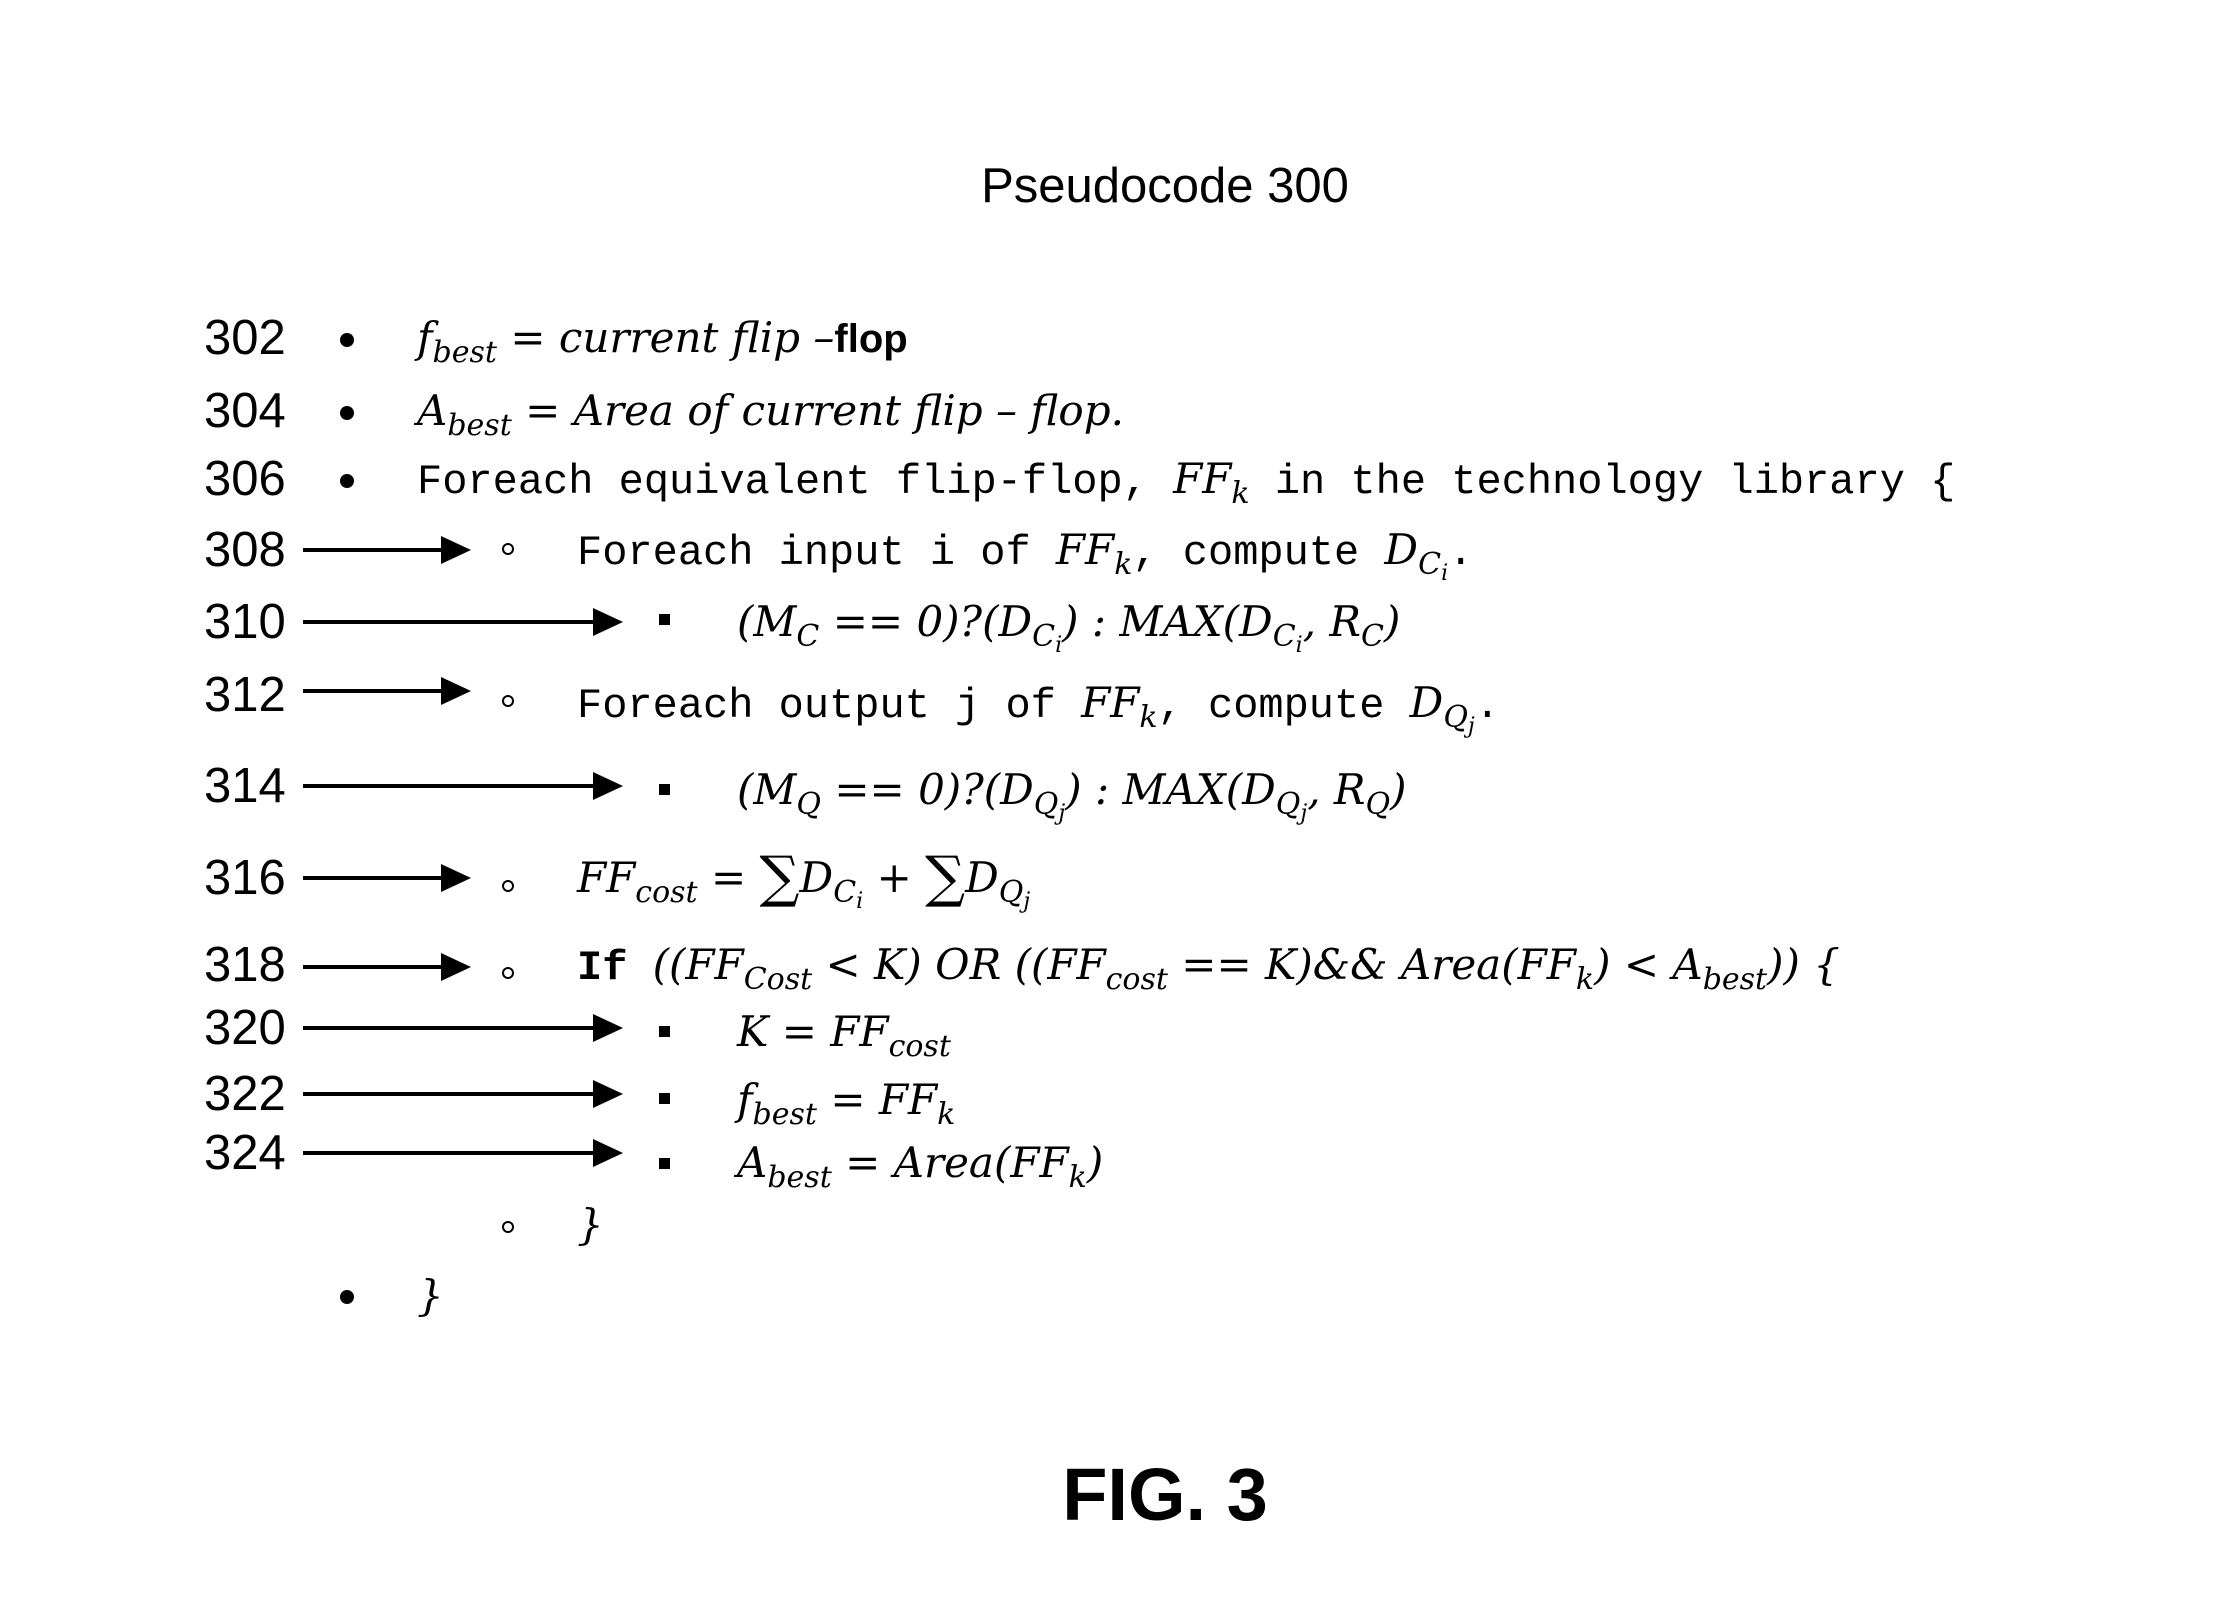 The height and width of the screenshot is (1597, 2225). I want to click on pseudocode-line-314: 314 (MQ == 0)?(DQj) : MAX(DQj, RQ), so click(1112, 793).